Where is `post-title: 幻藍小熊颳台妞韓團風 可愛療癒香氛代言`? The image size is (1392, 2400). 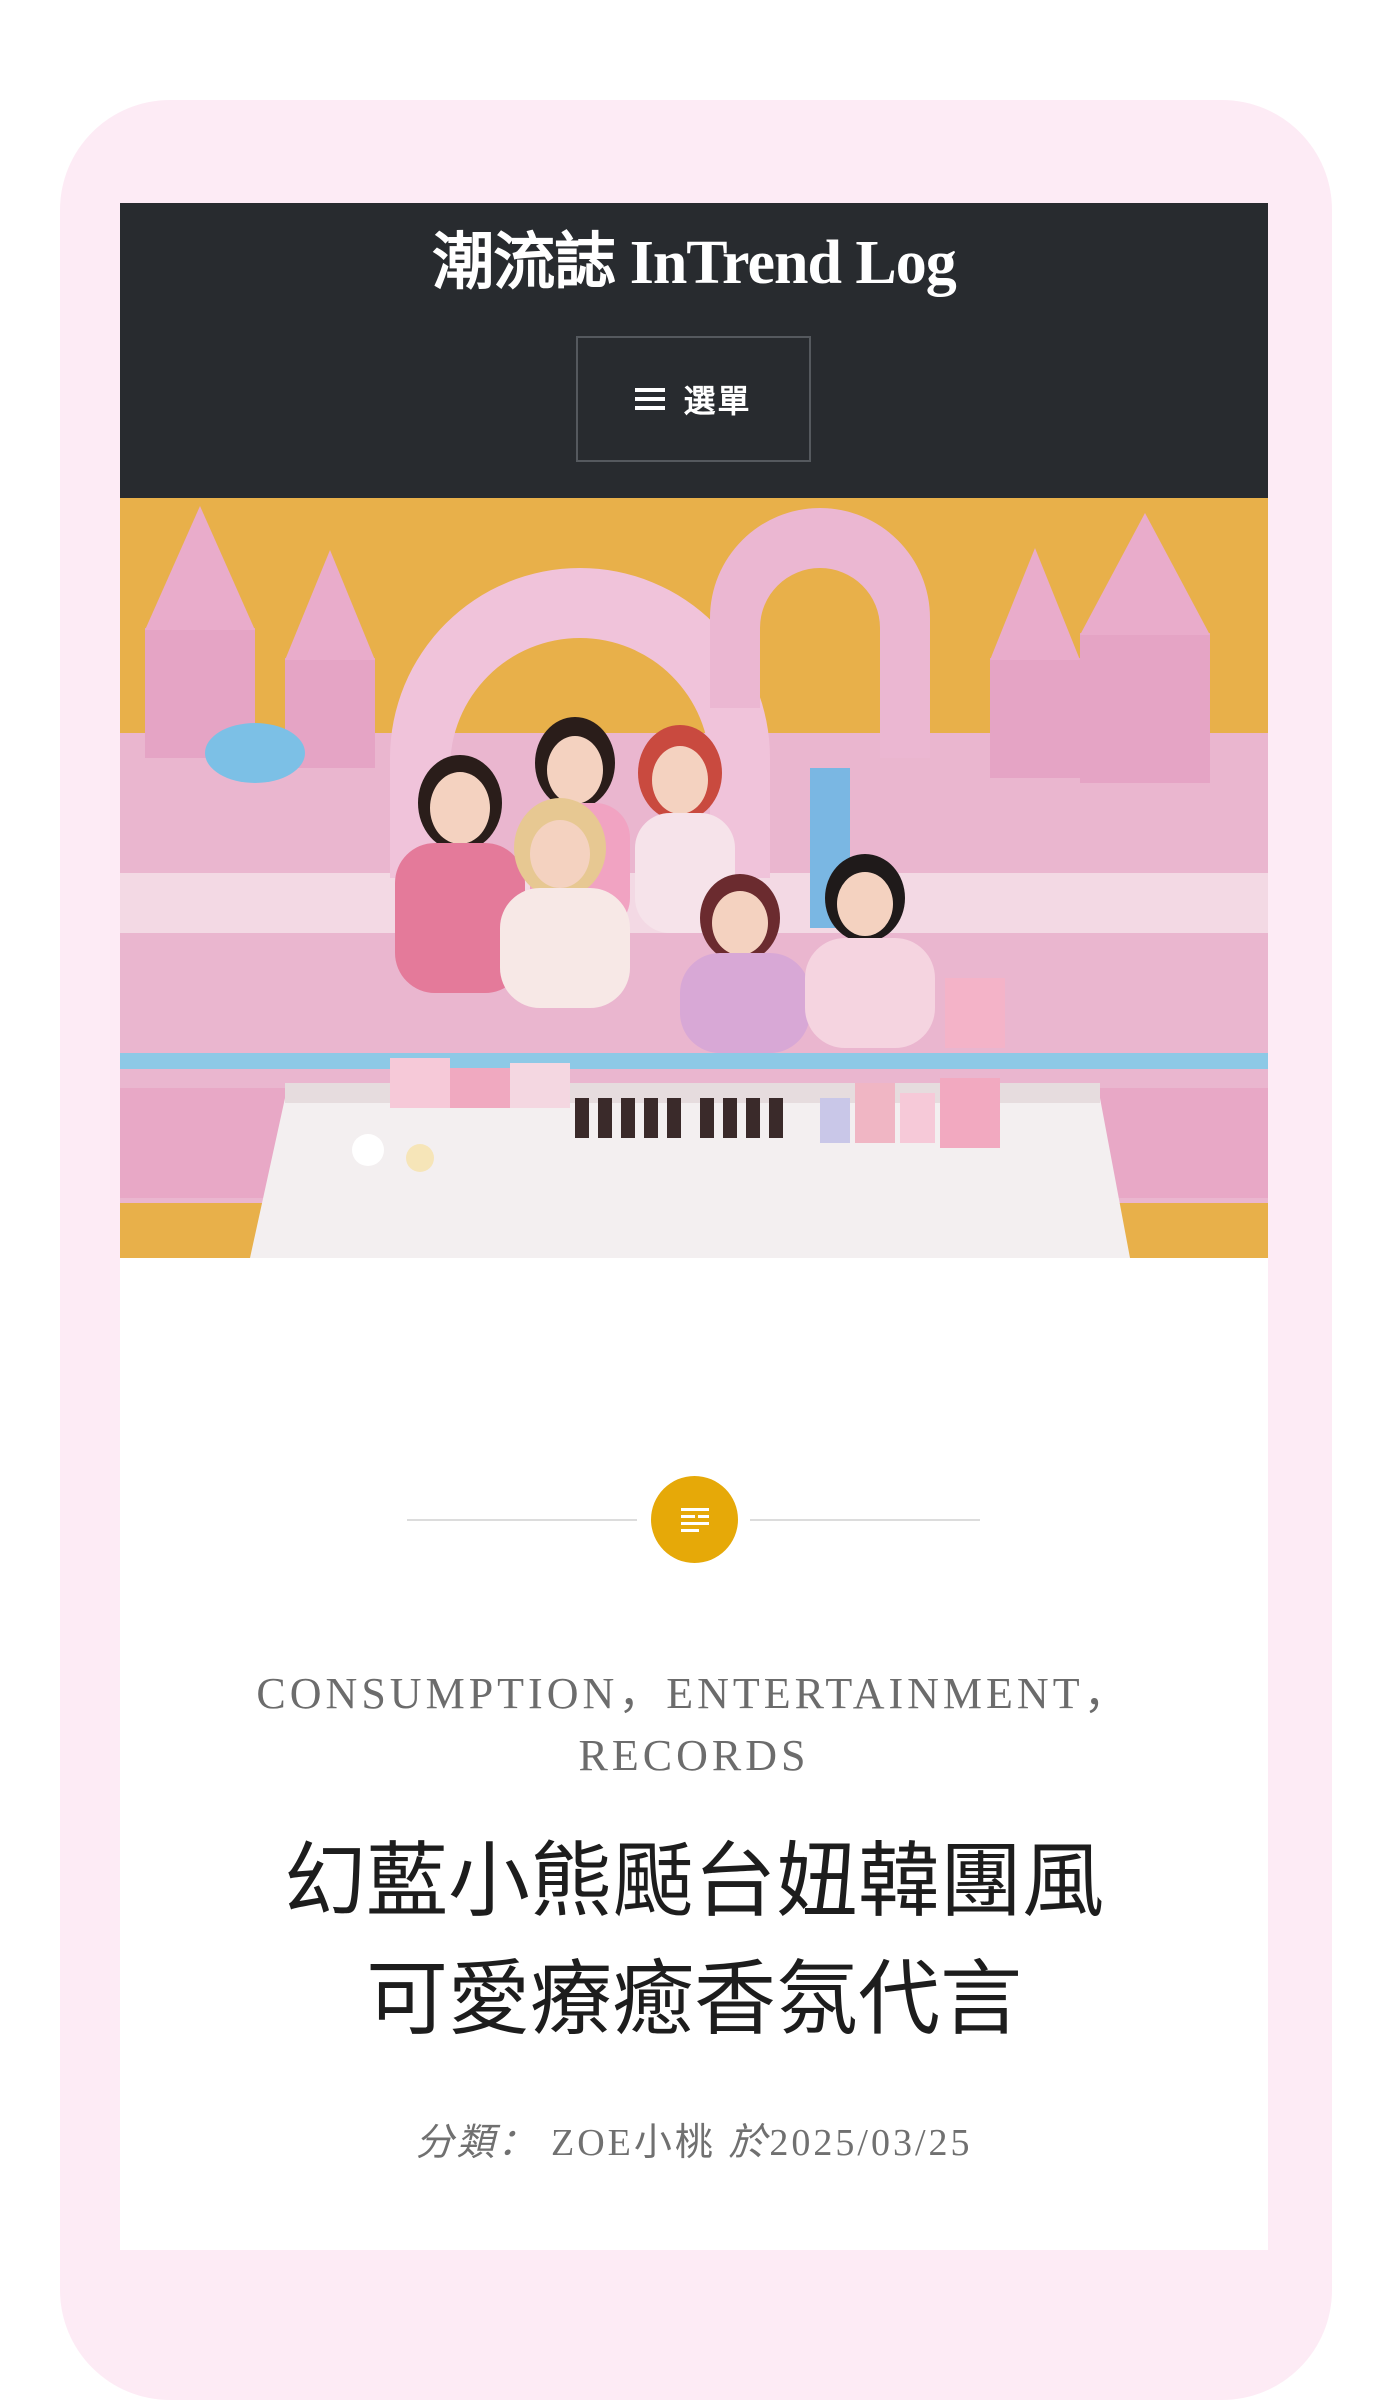
post-title: 幻藍小熊颳台妞韓團風 可愛療癒香氛代言 is located at coordinates (694, 1941).